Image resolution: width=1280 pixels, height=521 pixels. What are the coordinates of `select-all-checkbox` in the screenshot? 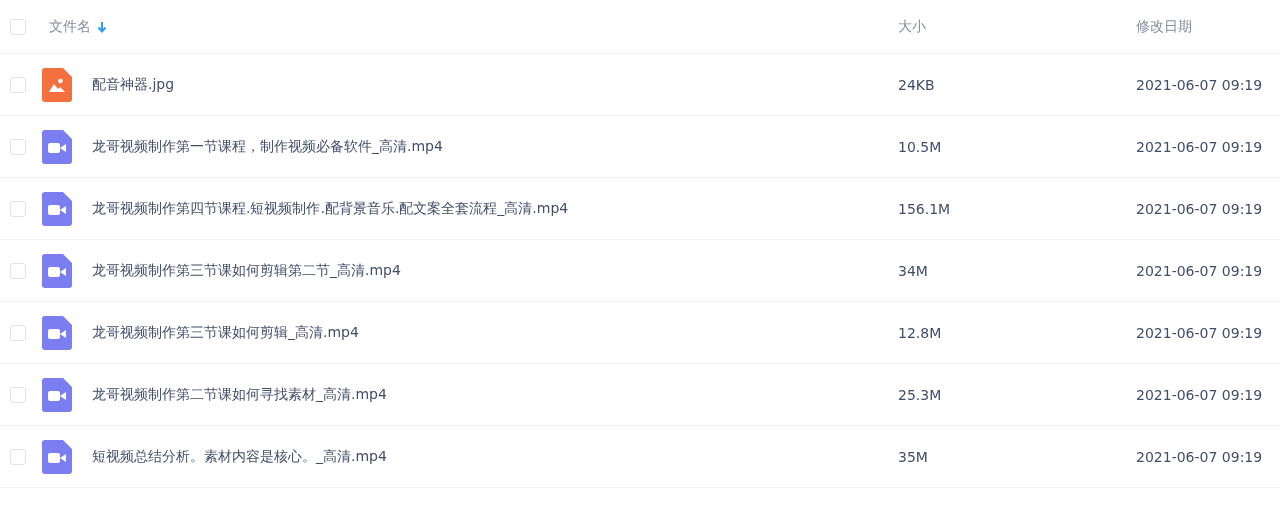 It's located at (18, 26).